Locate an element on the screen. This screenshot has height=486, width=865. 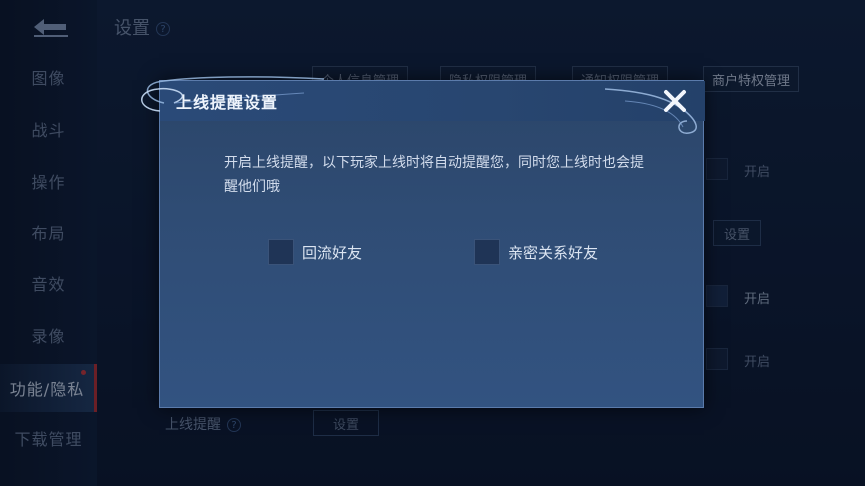
returning-friends-checkbox is located at coordinates (281, 252).